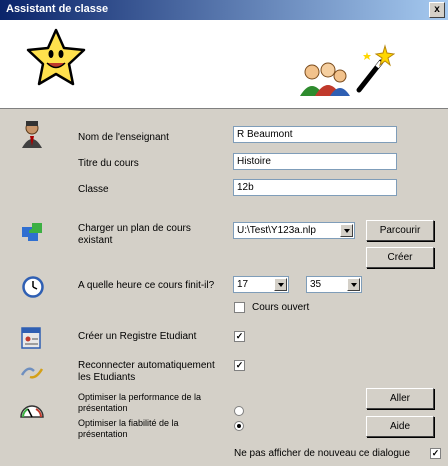 The image size is (448, 466). Describe the element at coordinates (316, 284) in the screenshot. I see `minute-value: 35` at that location.